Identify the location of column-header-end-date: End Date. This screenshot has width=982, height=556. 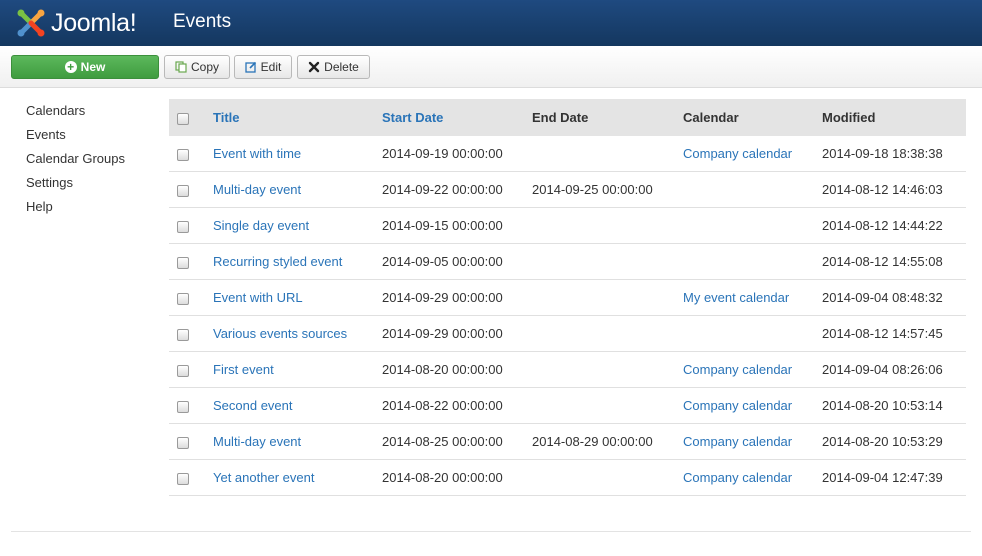
(560, 117).